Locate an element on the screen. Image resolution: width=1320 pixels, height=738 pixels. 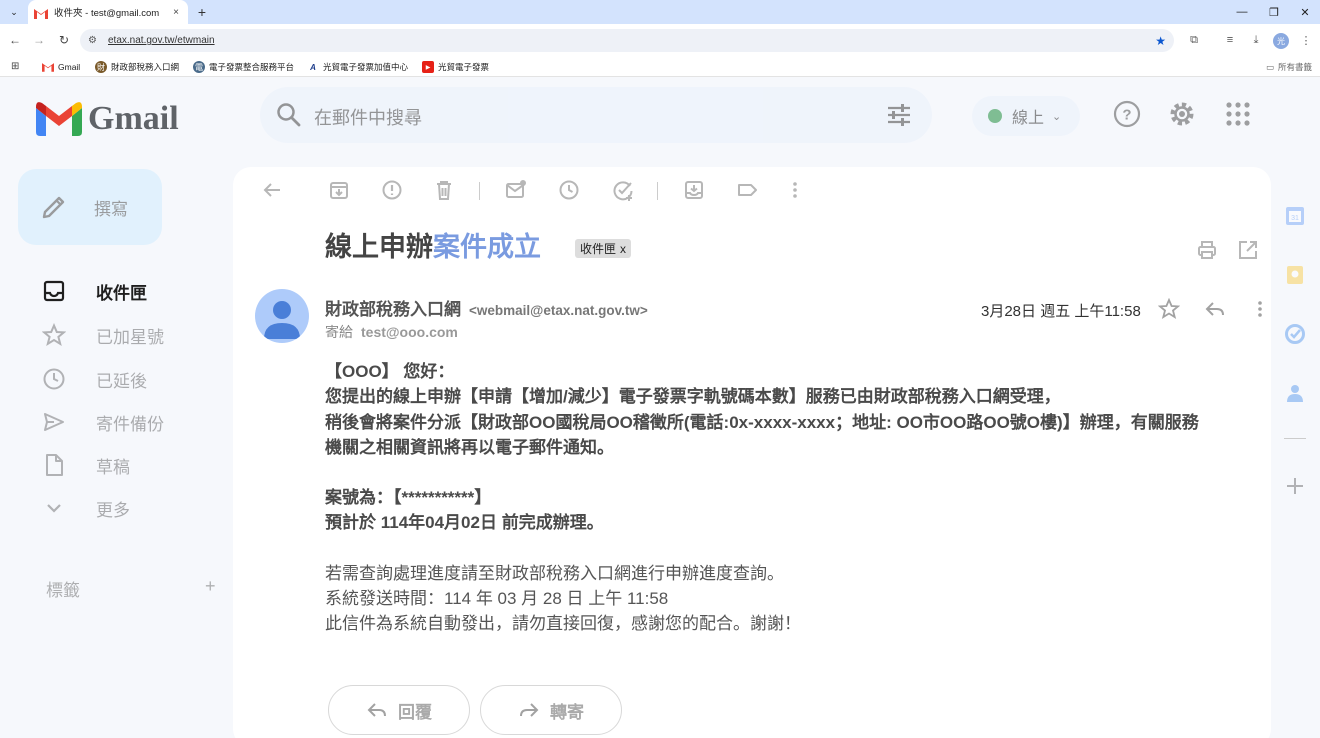
label-icon is located at coordinates (747, 190).